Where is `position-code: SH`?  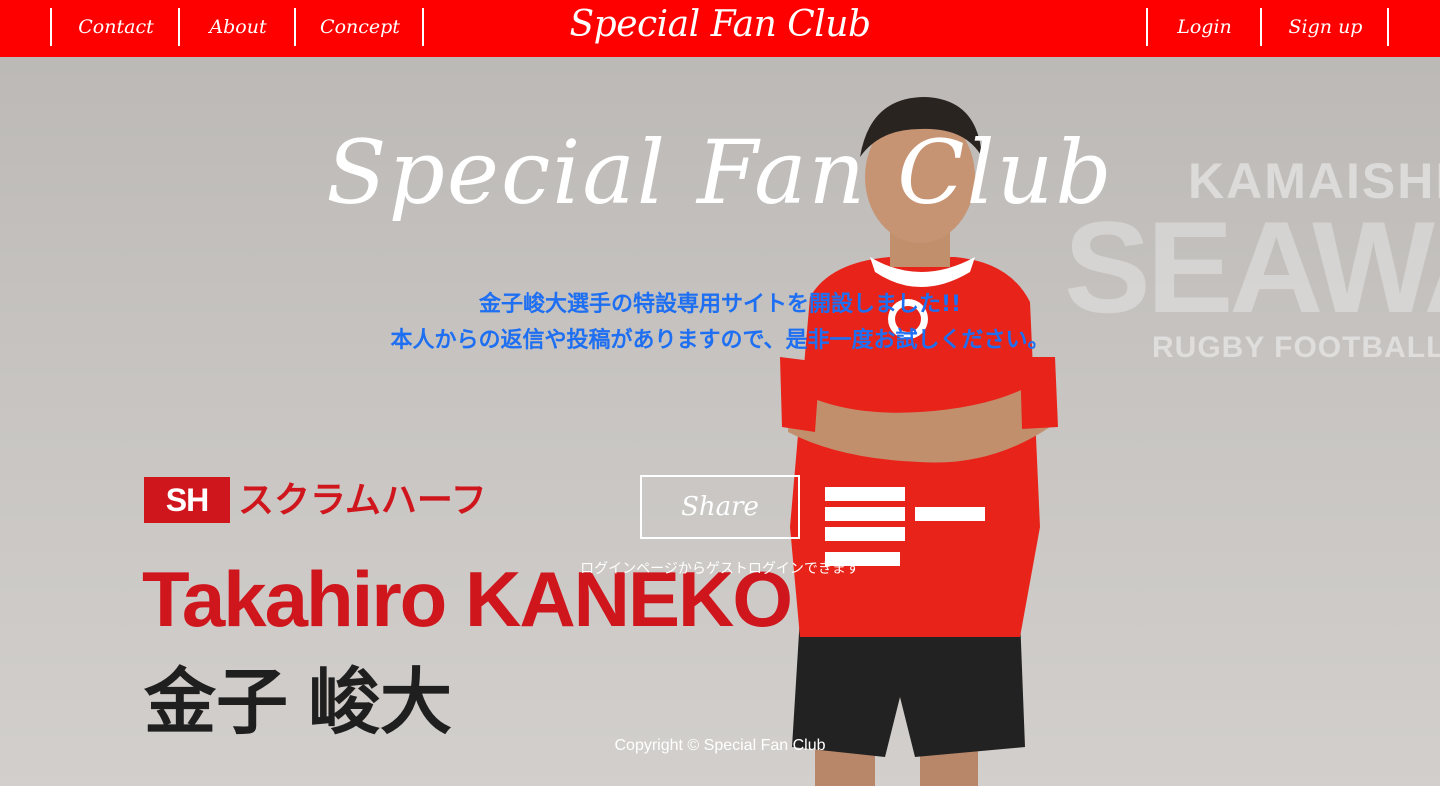 position-code: SH is located at coordinates (187, 500).